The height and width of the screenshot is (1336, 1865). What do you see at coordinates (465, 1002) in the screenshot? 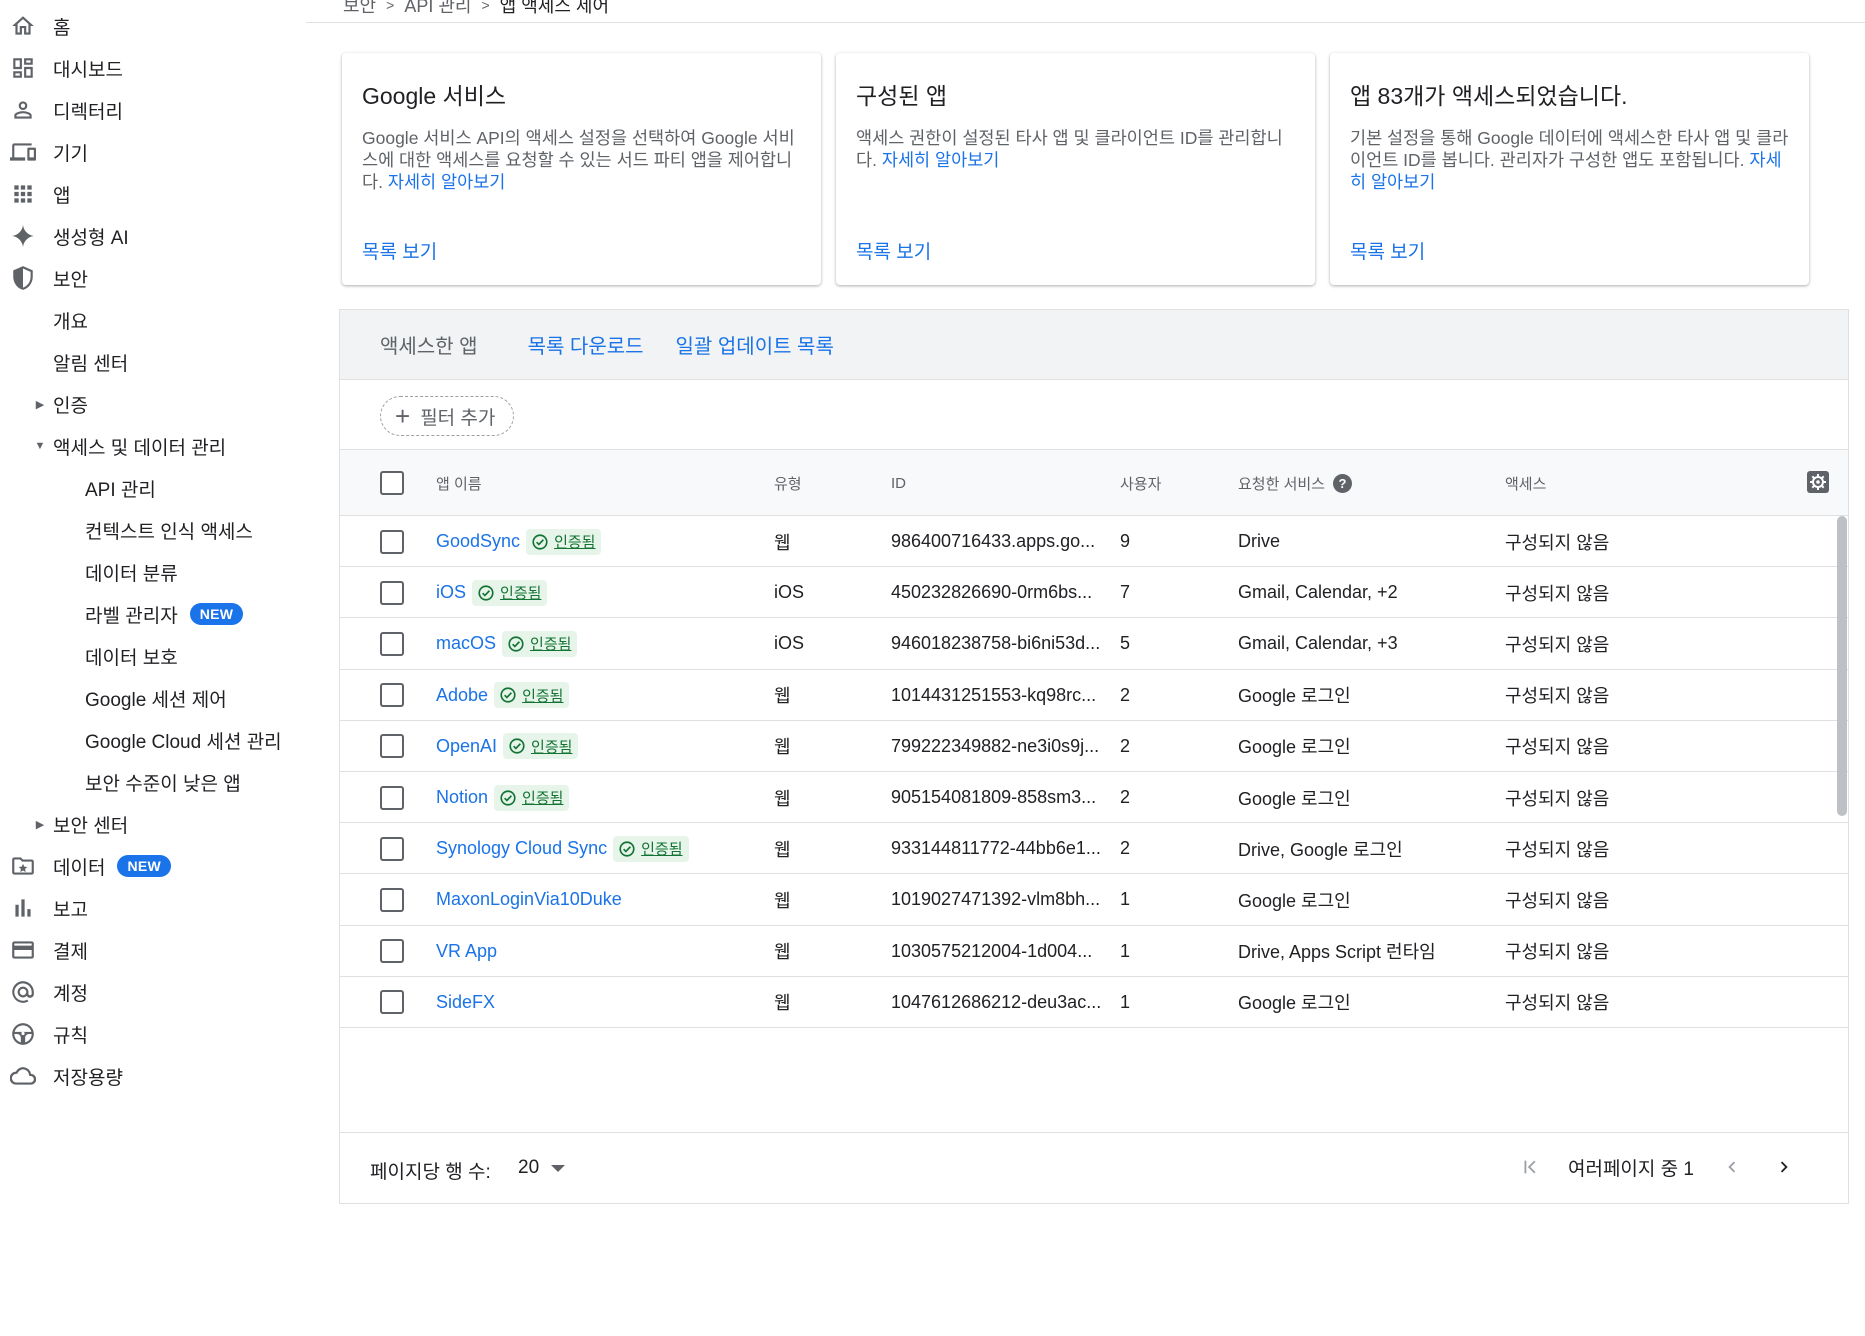
I see `app-name-link: SideFX` at bounding box center [465, 1002].